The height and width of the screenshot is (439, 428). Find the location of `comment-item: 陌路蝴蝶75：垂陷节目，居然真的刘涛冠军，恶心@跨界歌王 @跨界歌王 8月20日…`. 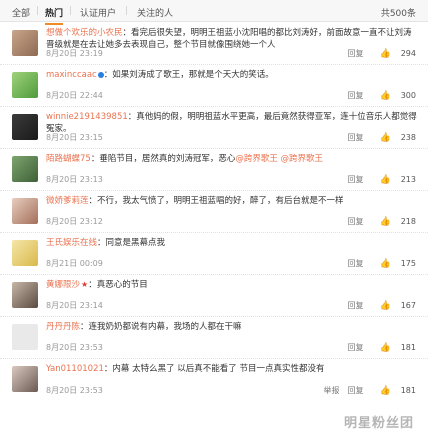

comment-item: 陌路蝴蝶75：垂陷节目，居然真的刘涛冠军，恶心@跨界歌王 @跨界歌王 8月20日… is located at coordinates (214, 170).